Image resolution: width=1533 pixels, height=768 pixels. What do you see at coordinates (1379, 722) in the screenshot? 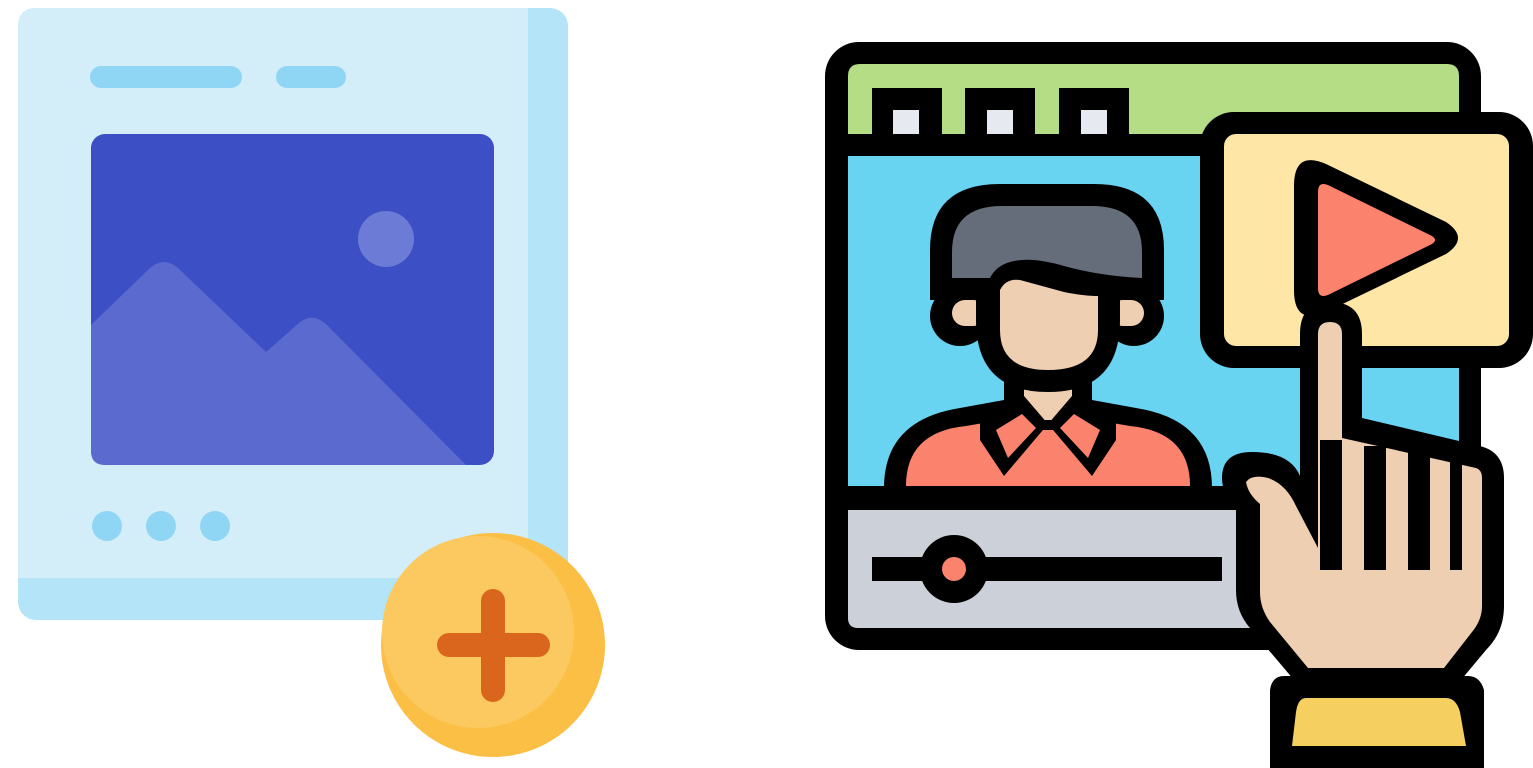
I see `sleeve-fill` at bounding box center [1379, 722].